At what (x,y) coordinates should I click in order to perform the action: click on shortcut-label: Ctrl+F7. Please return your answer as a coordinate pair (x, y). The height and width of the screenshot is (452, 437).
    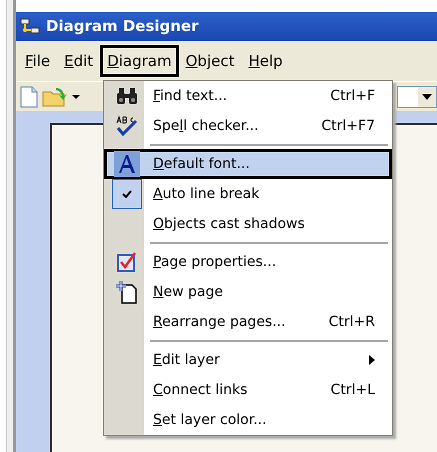
    Looking at the image, I should click on (348, 126).